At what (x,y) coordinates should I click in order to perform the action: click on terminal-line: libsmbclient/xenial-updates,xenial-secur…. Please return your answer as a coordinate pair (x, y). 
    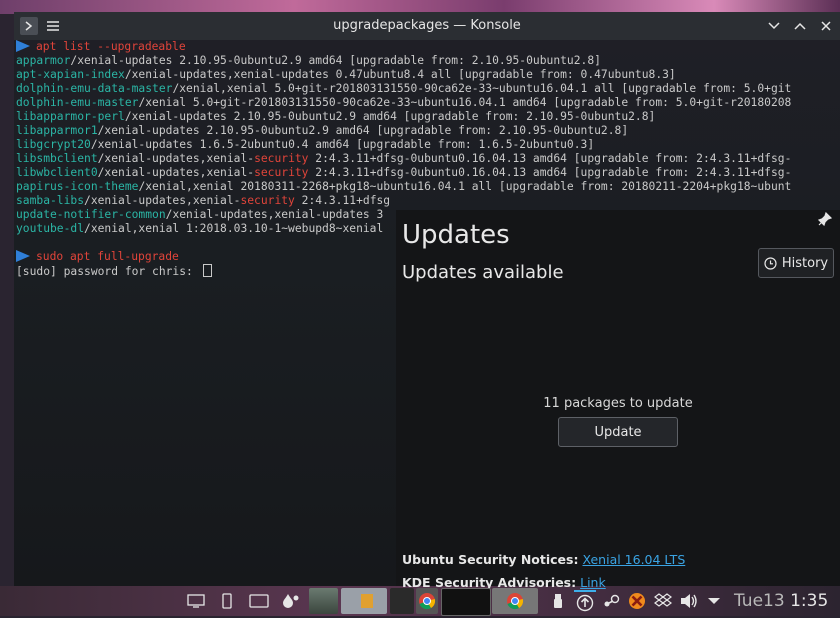
    Looking at the image, I should click on (403, 159).